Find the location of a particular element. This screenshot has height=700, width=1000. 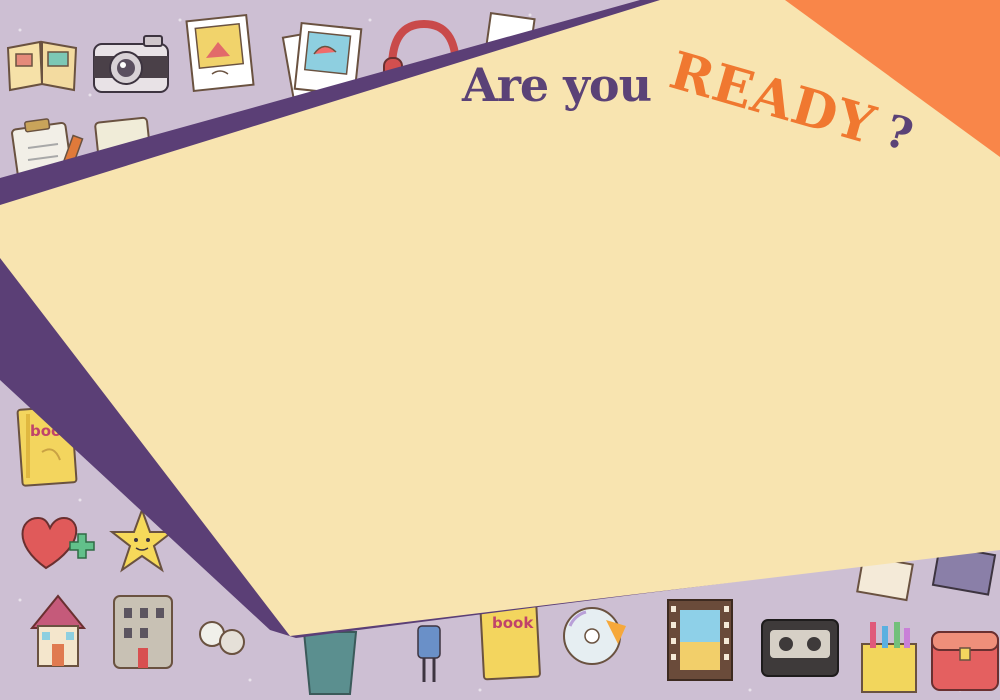

headline-are-you: Are you is located at coordinates (557, 85).